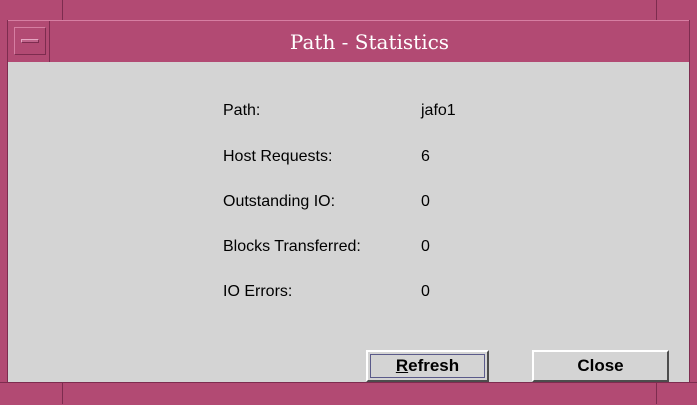 The height and width of the screenshot is (405, 697). What do you see at coordinates (369, 42) in the screenshot?
I see `window-title: Path - Statistics` at bounding box center [369, 42].